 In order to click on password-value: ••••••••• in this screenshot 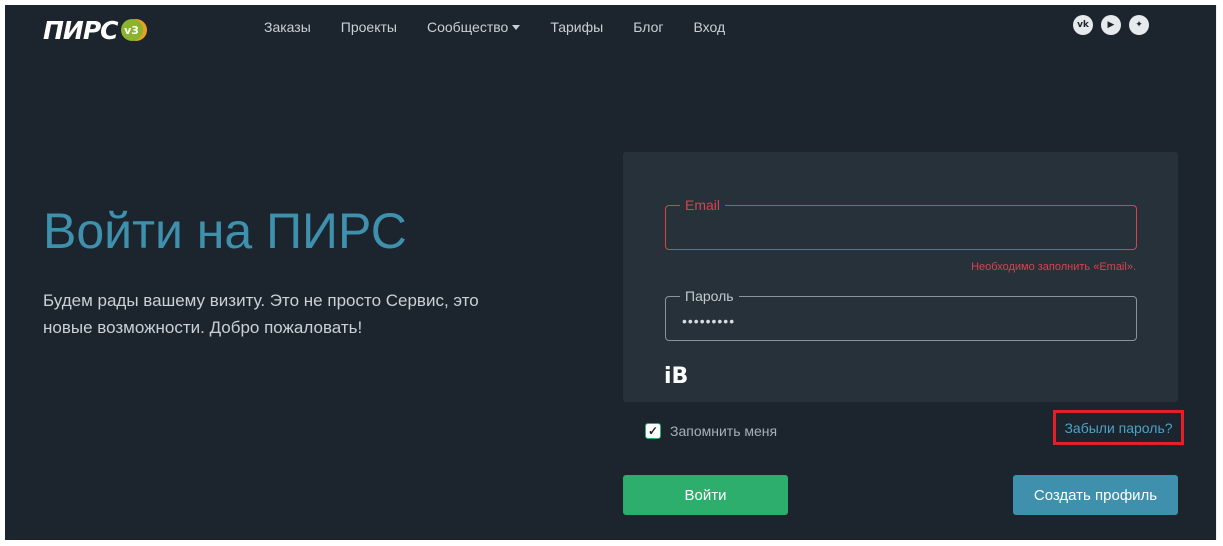, I will do `click(709, 321)`.